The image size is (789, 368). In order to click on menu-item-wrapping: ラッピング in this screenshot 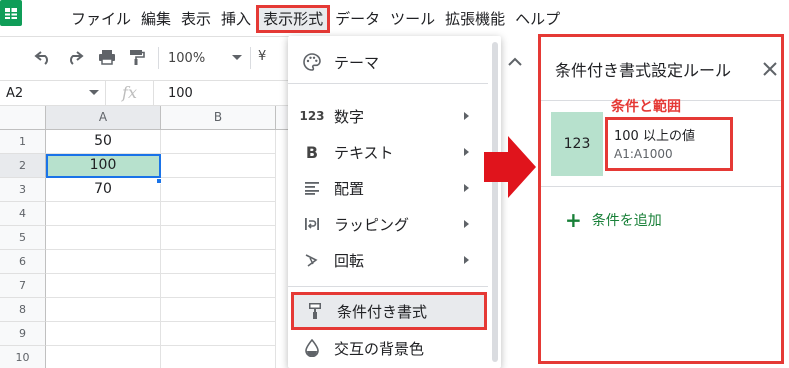, I will do `click(388, 224)`.